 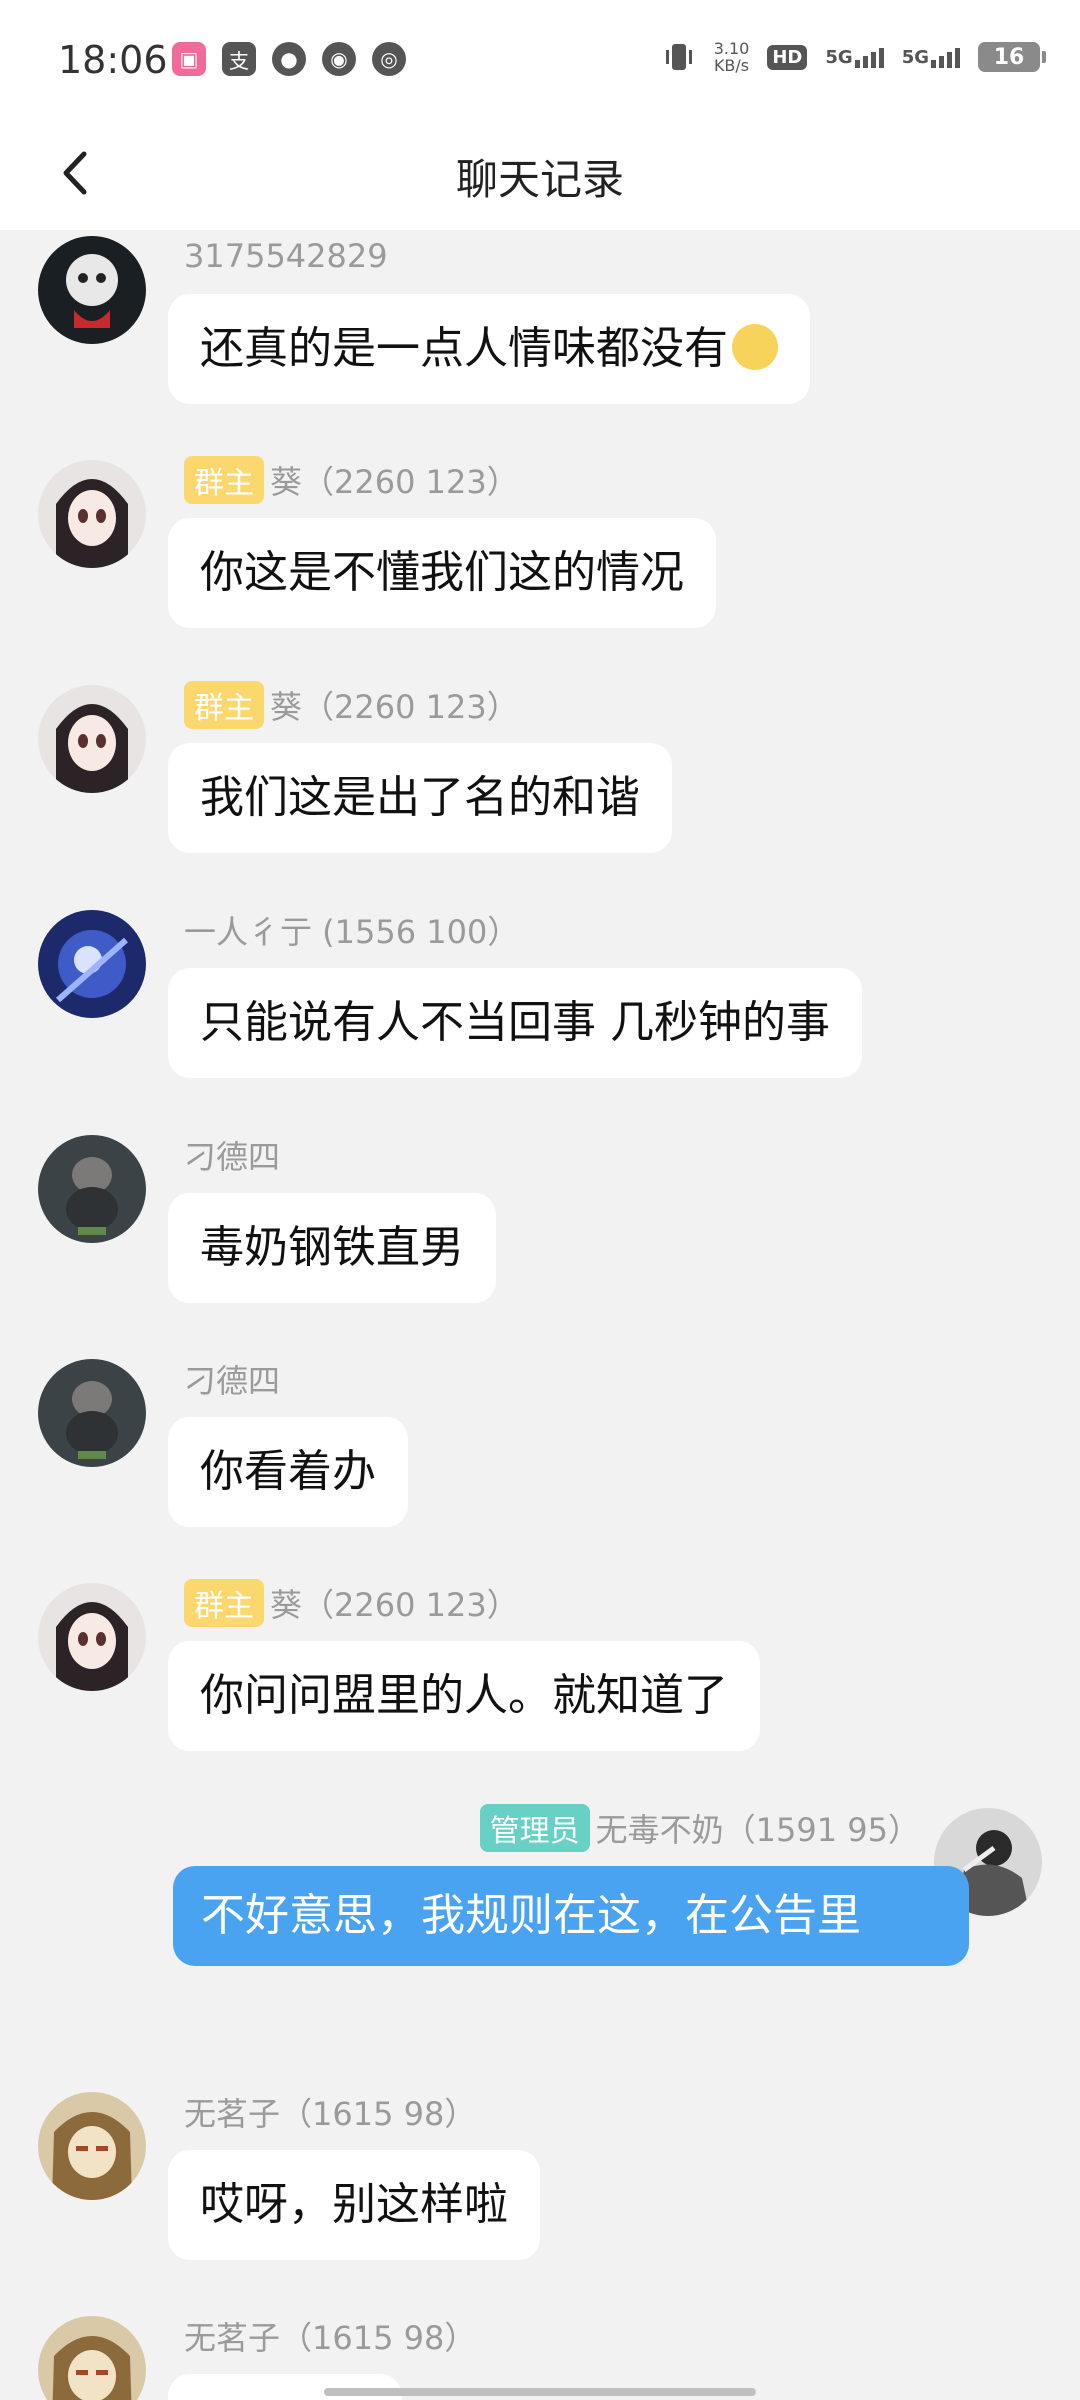 I want to click on notification-icons: ▣ 支 ● ◉ ◎, so click(x=289, y=59).